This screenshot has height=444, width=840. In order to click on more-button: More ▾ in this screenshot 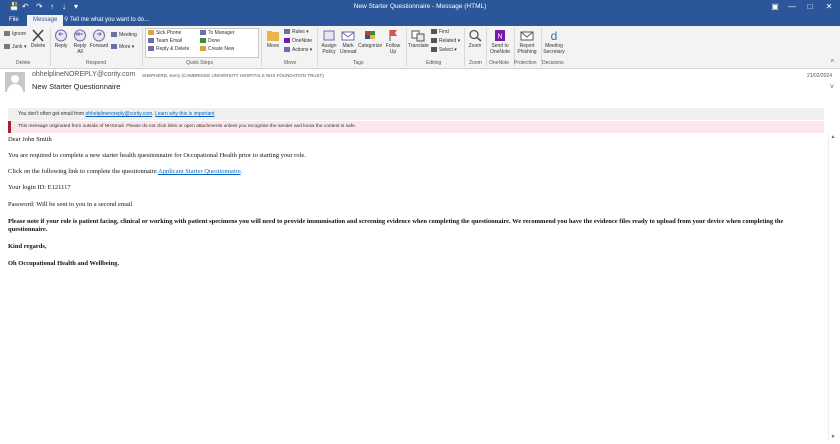, I will do `click(122, 47)`.